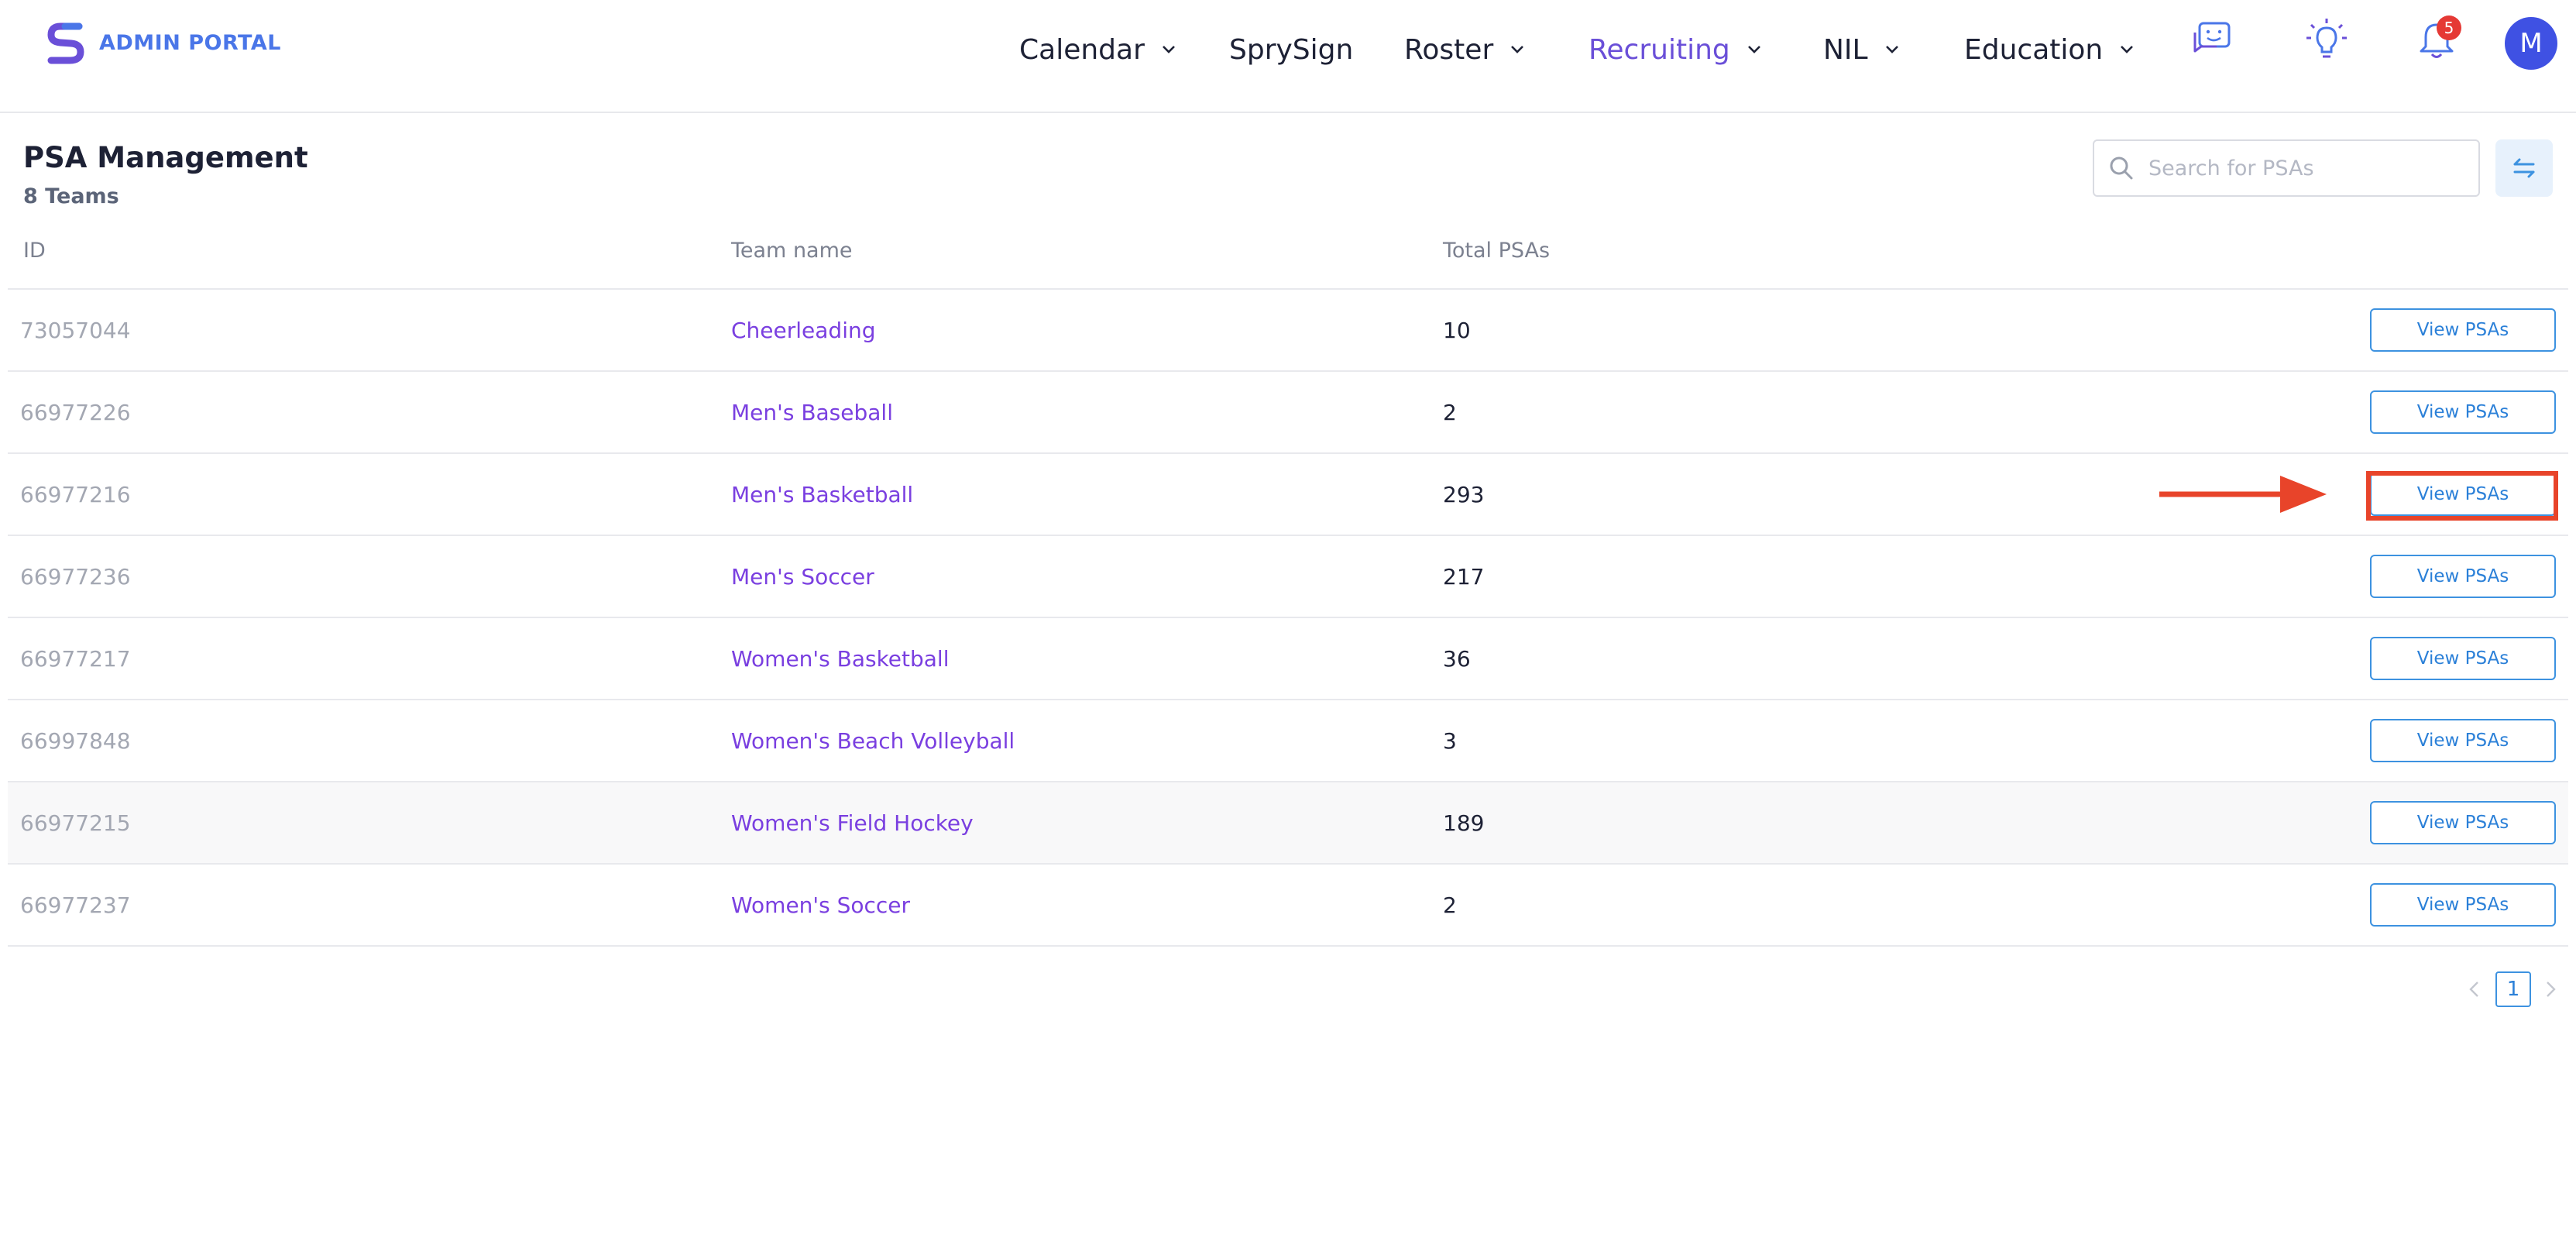 This screenshot has height=1255, width=2576. What do you see at coordinates (1497, 251) in the screenshot?
I see `column-header-total-psas: Total PSAs` at bounding box center [1497, 251].